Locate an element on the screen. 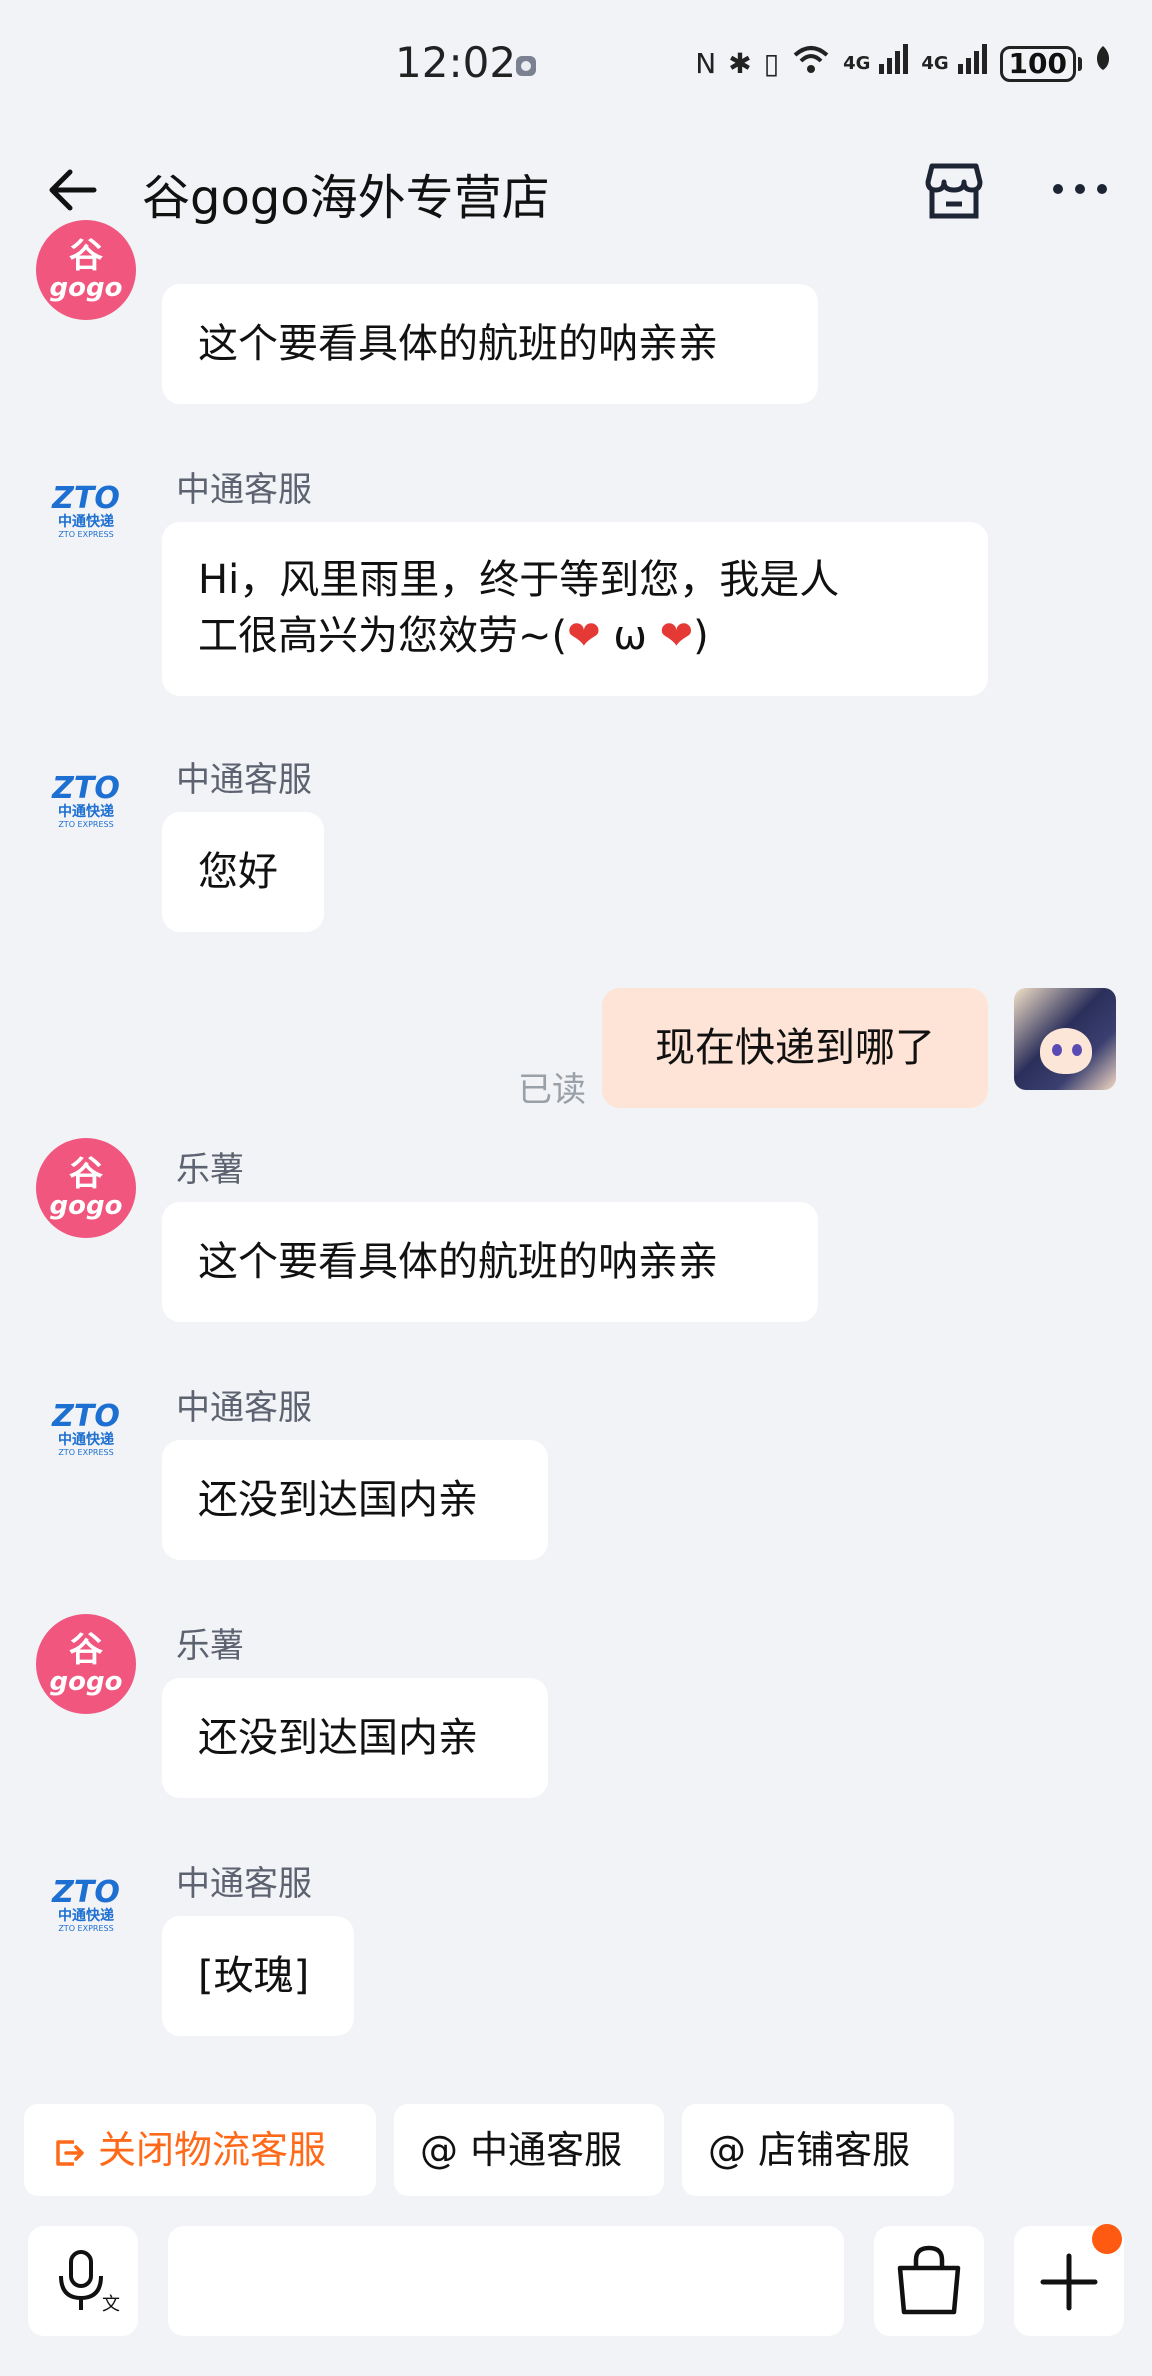 The width and height of the screenshot is (1152, 2376). outgoing-bubble: 现在快递到哪了 is located at coordinates (795, 1048).